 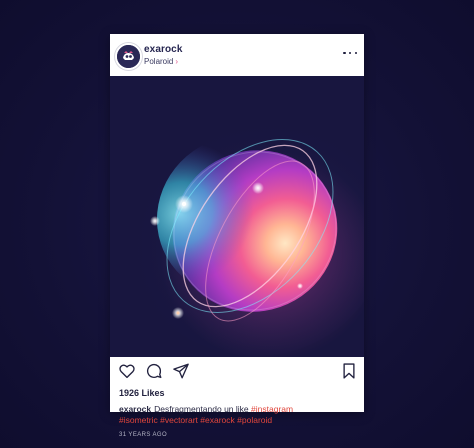 What do you see at coordinates (349, 371) in the screenshot?
I see `bookmark-icon` at bounding box center [349, 371].